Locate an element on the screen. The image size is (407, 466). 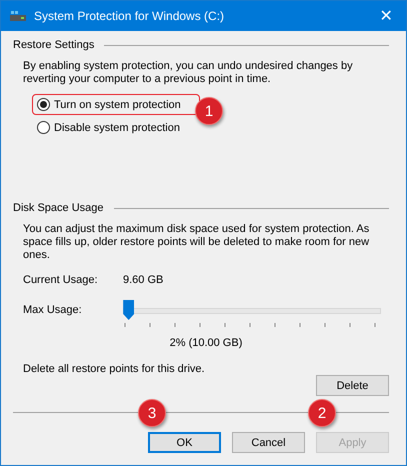
dialog-button: Cancel is located at coordinates (268, 442).